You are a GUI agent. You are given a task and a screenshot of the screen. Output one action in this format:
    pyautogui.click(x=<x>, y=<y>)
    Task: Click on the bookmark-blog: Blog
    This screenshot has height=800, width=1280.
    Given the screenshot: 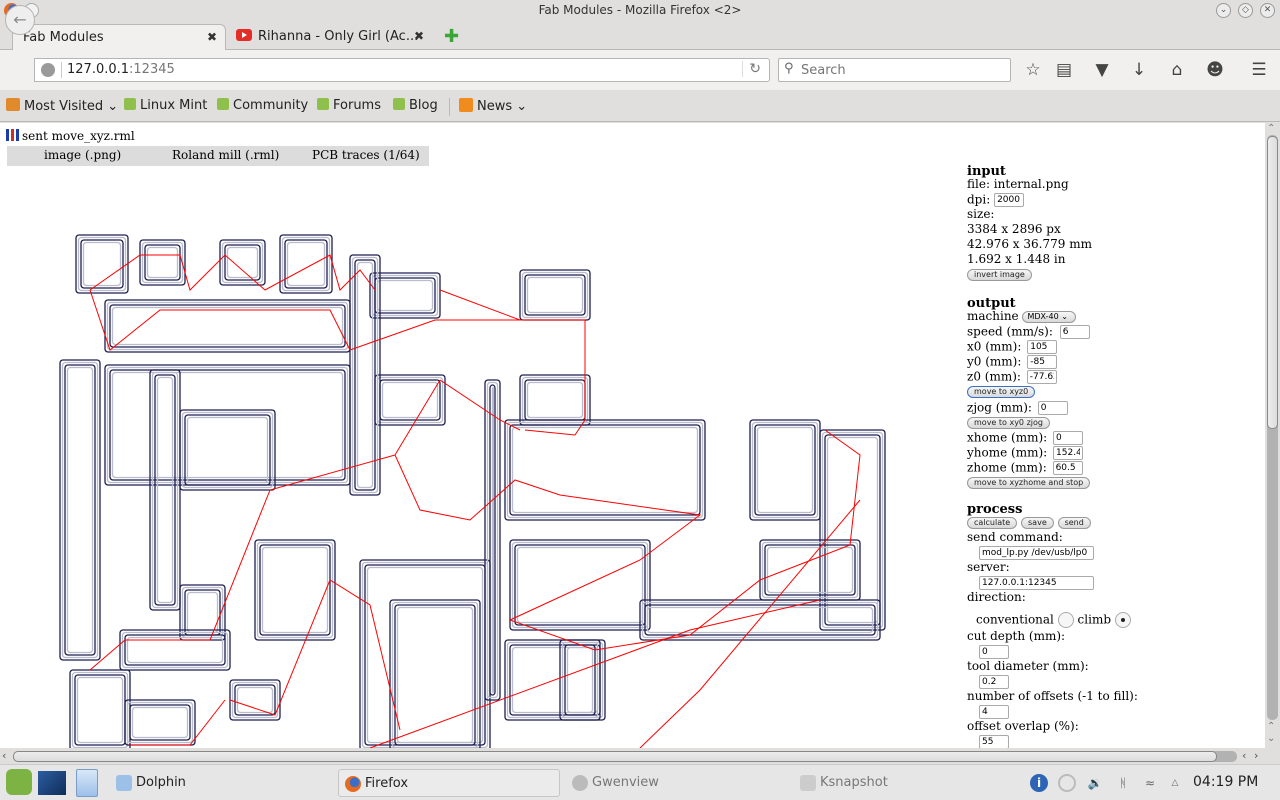 What is the action you would take?
    pyautogui.click(x=415, y=105)
    